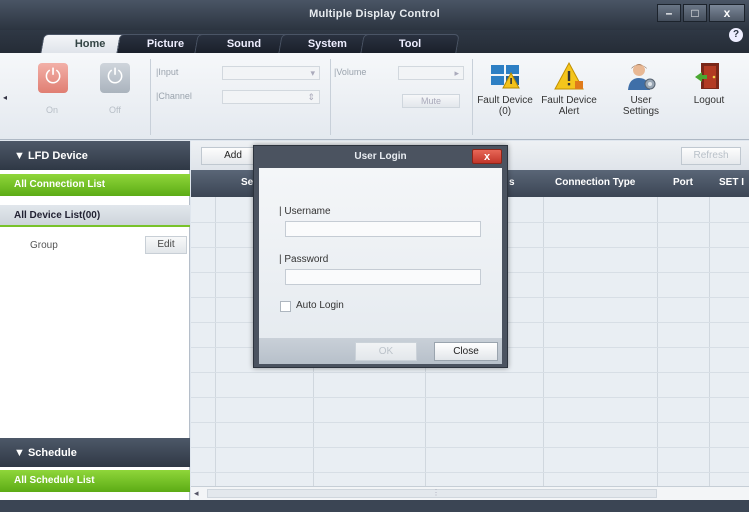 The width and height of the screenshot is (749, 512). What do you see at coordinates (247, 182) in the screenshot?
I see `column-header: Se` at bounding box center [247, 182].